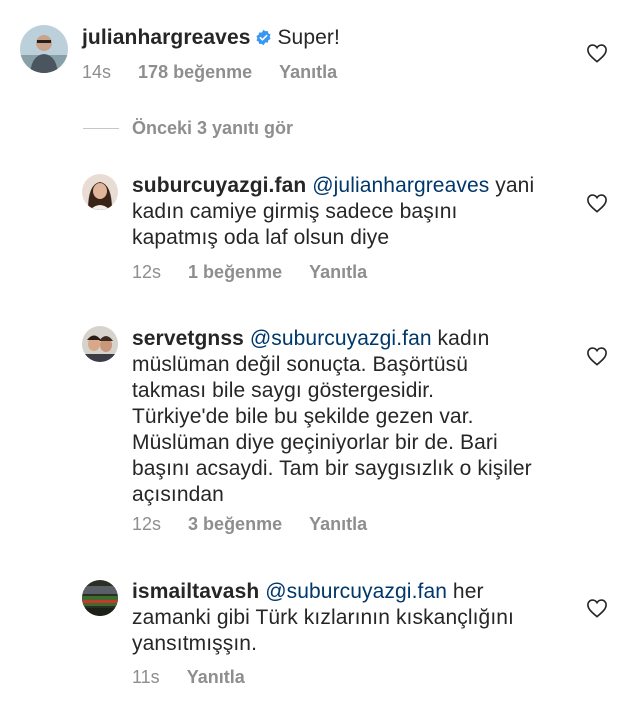 This screenshot has width=640, height=716. Describe the element at coordinates (465, 591) in the screenshot. I see `comment-text: her` at that location.